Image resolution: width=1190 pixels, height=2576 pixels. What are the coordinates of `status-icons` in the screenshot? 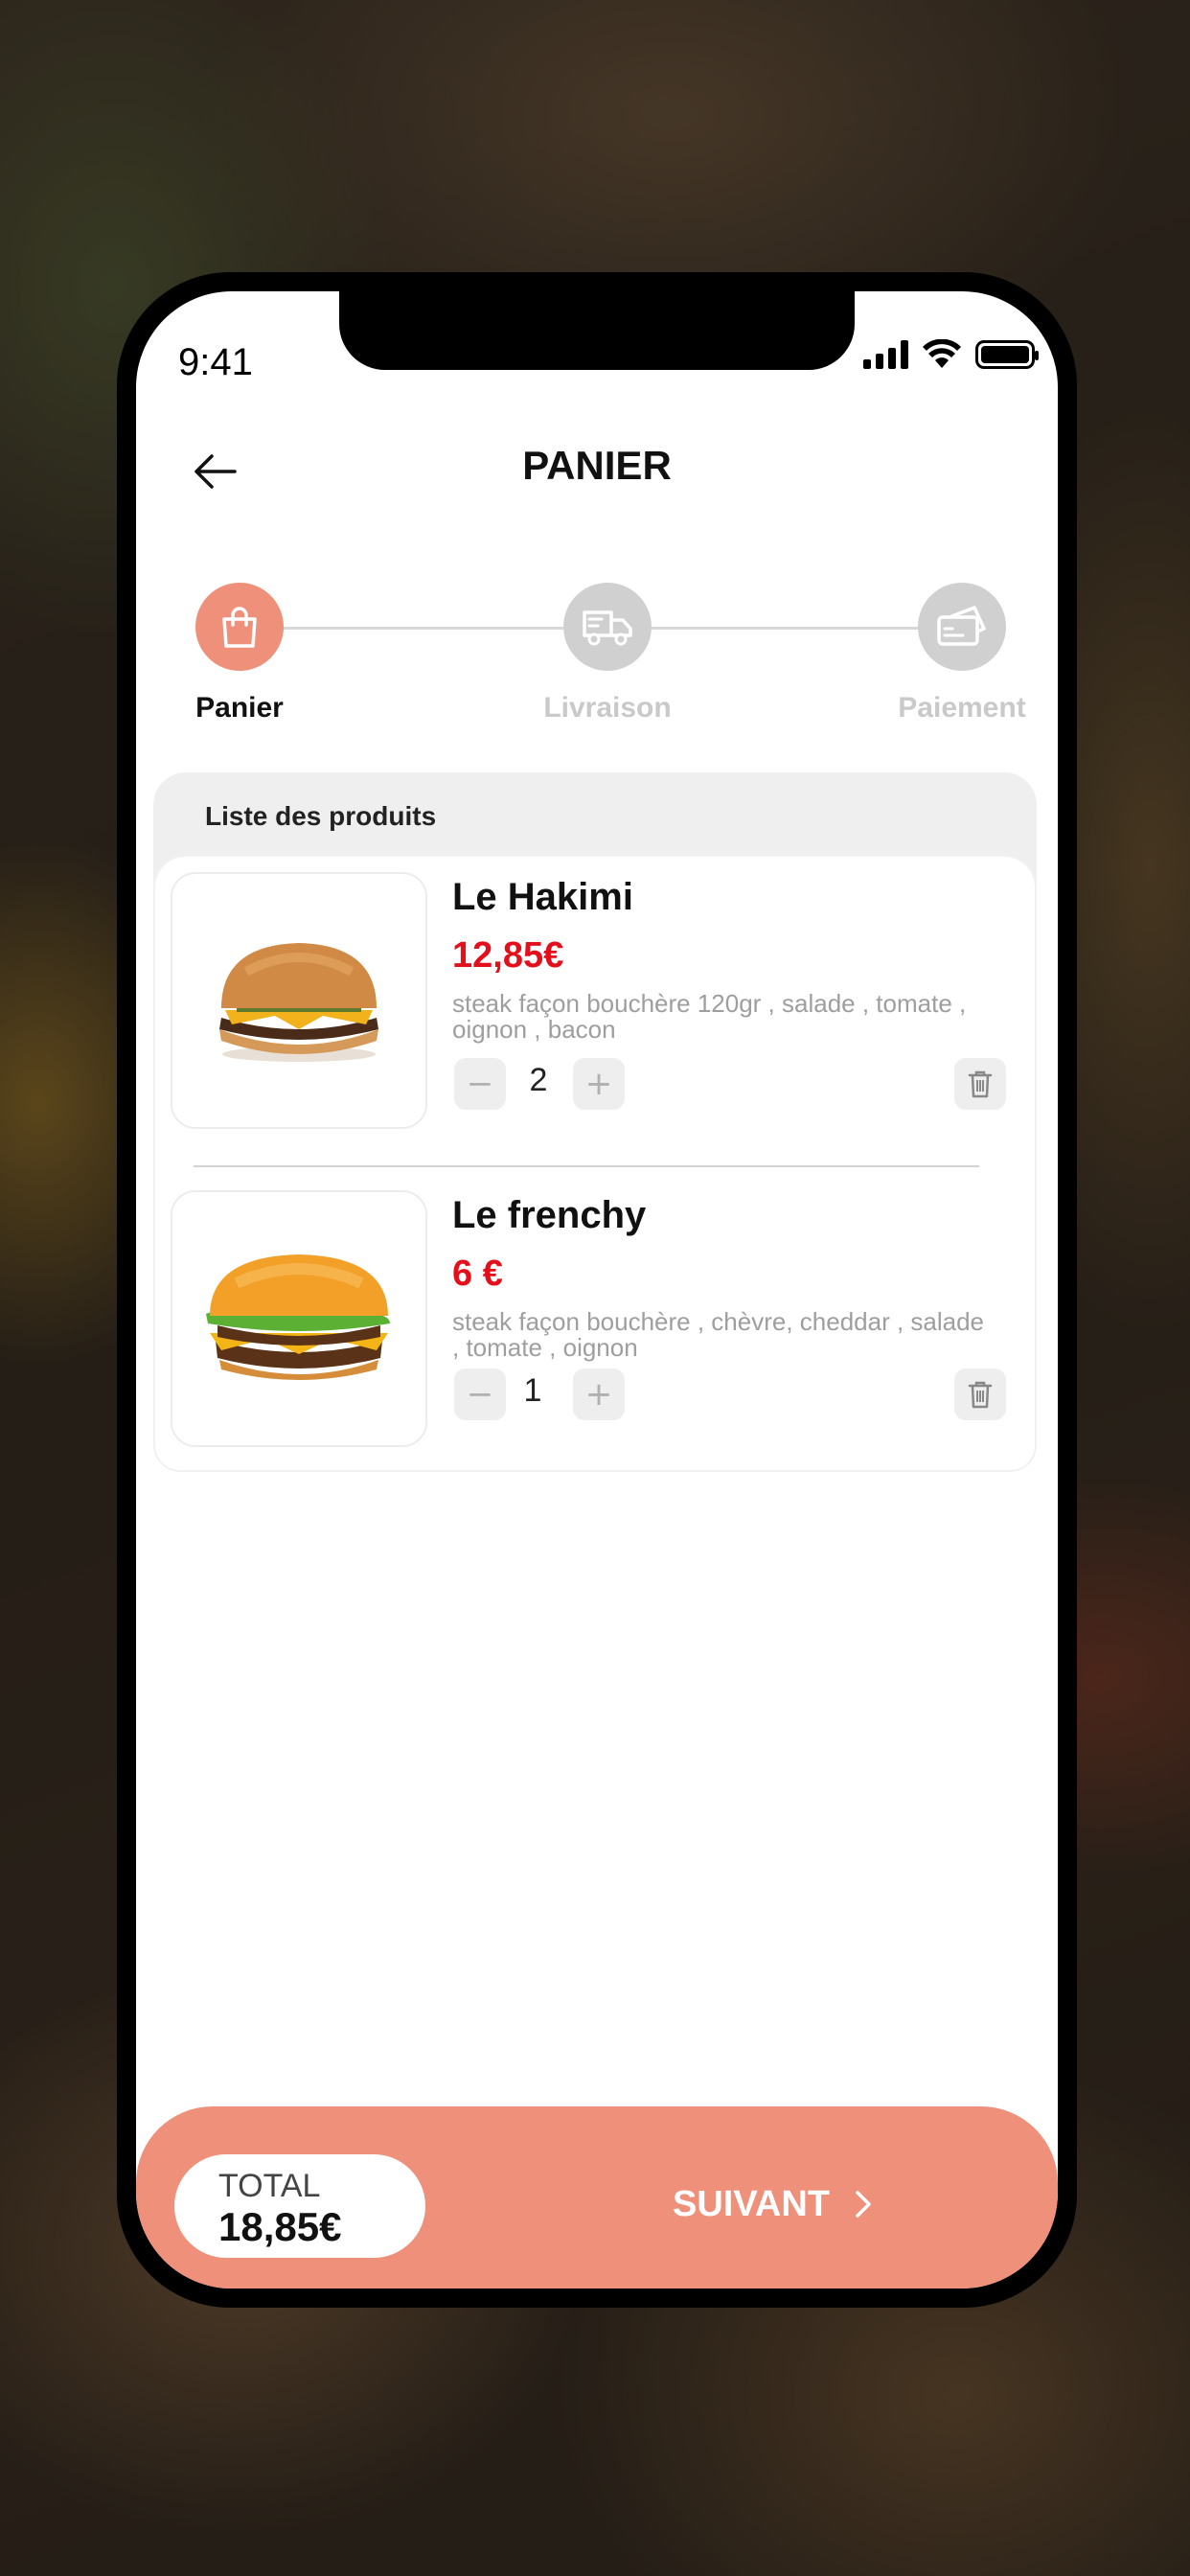 It's located at (951, 354).